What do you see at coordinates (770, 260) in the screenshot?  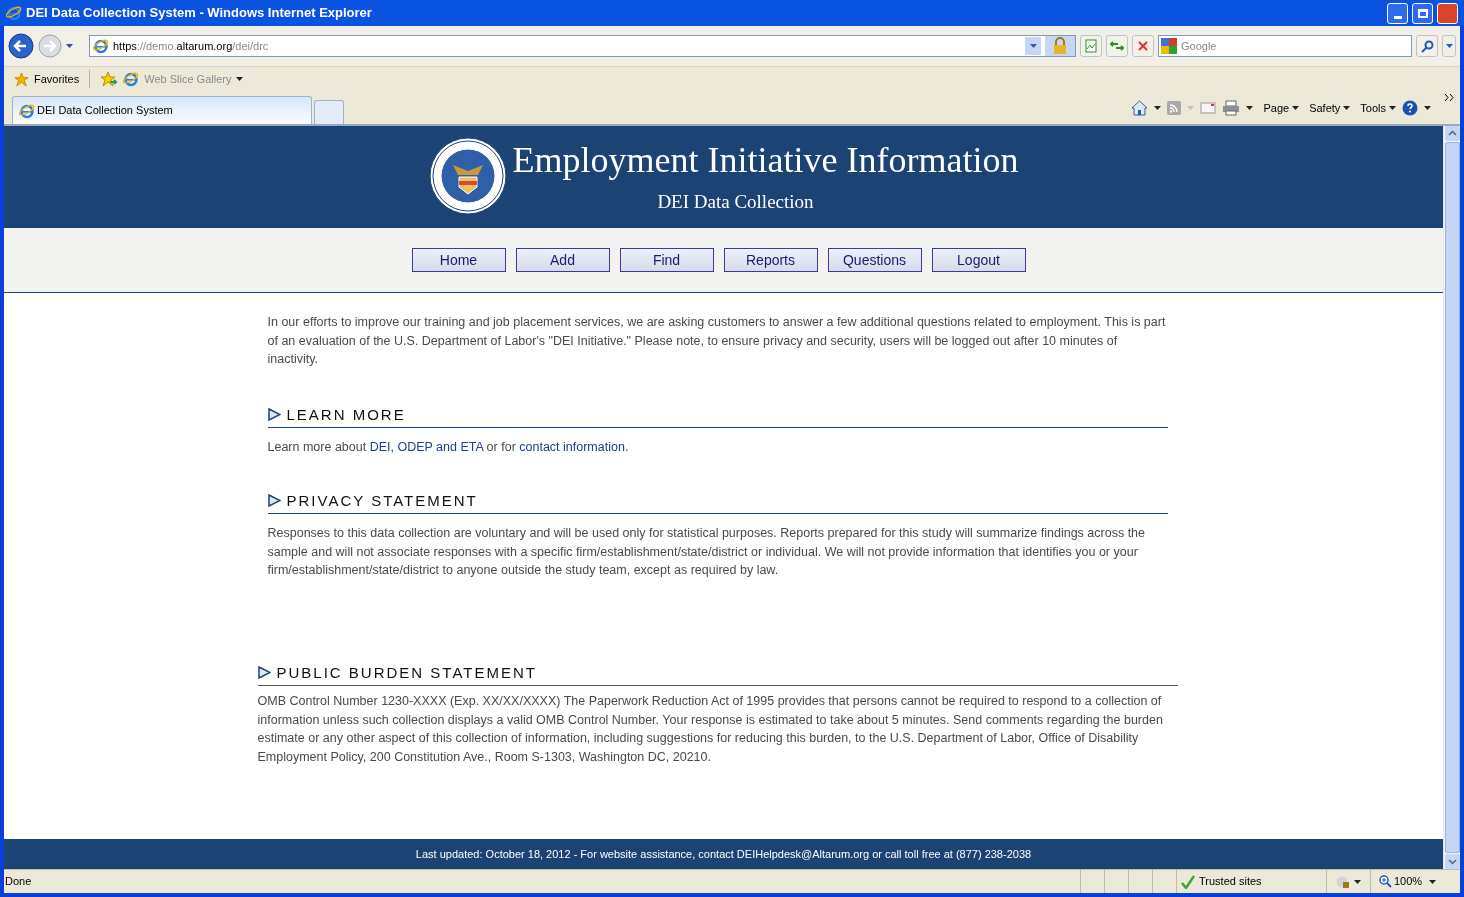 I see `nav-button: Reports` at bounding box center [770, 260].